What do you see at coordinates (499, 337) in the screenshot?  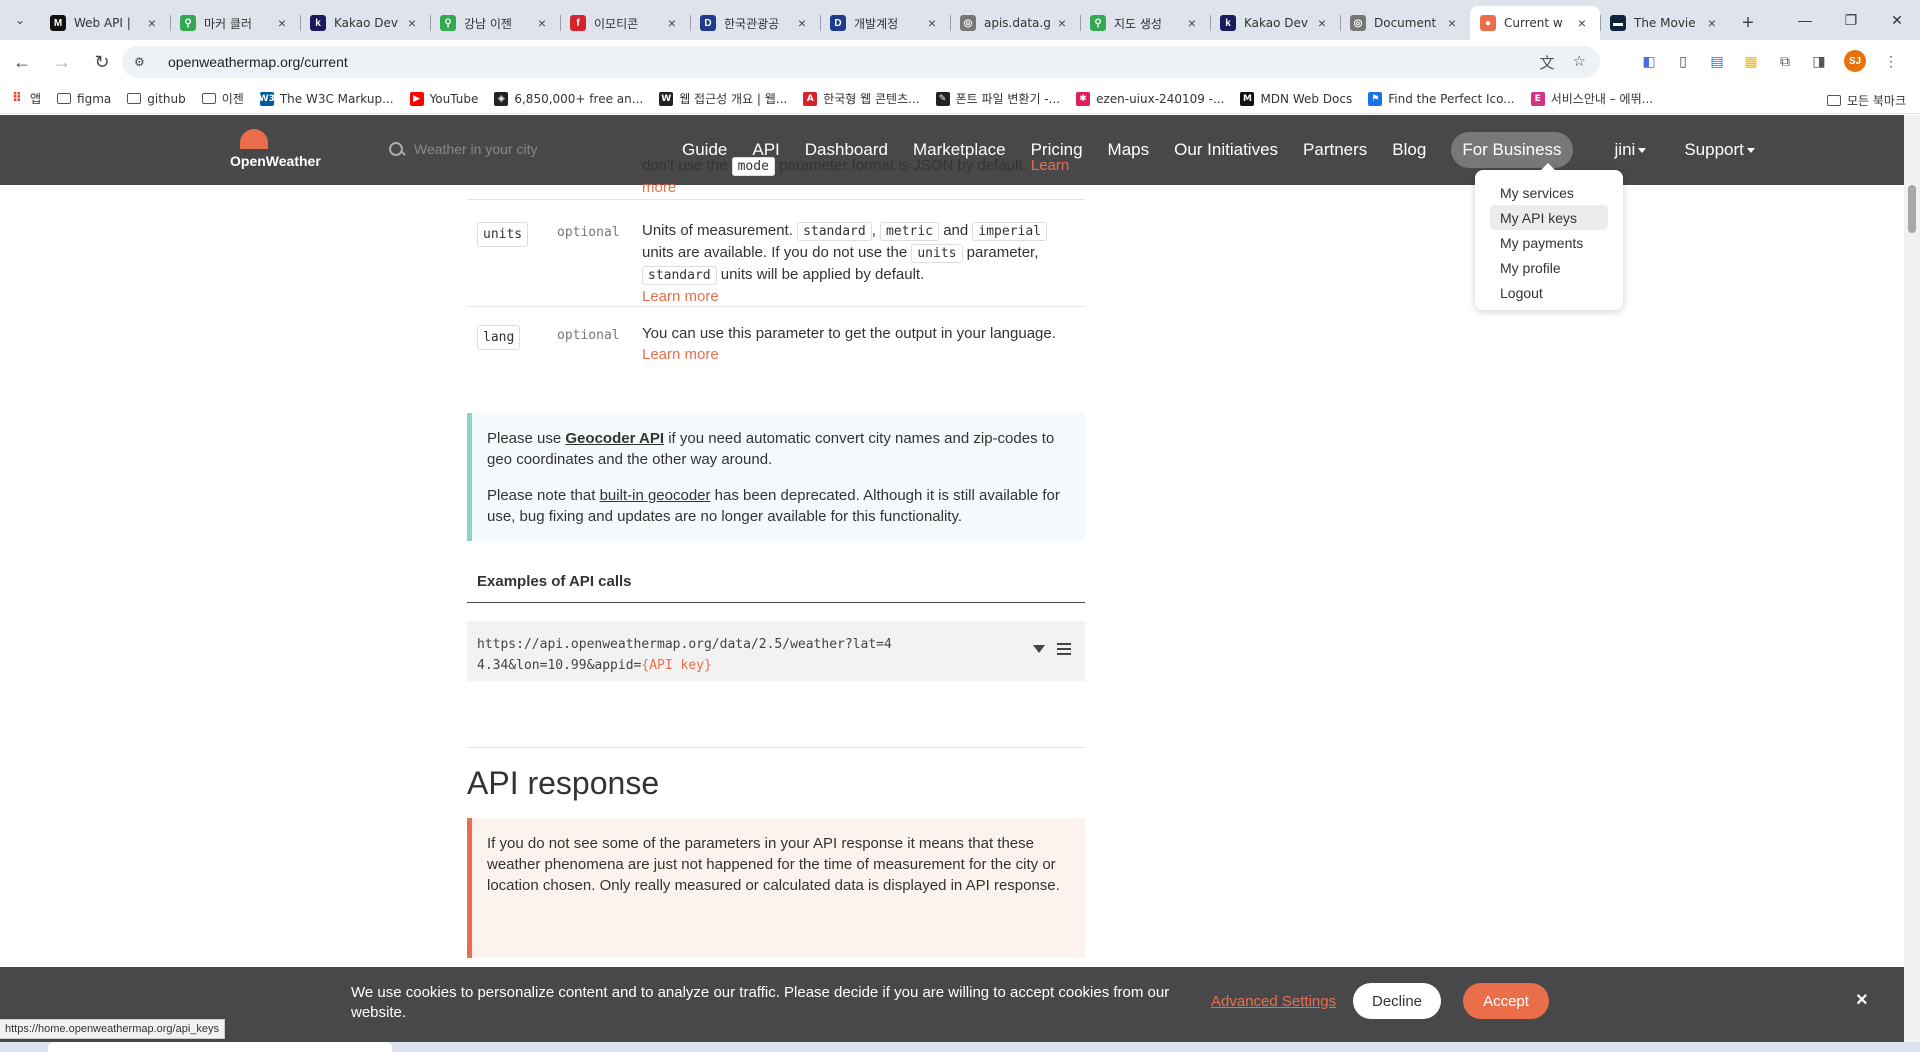 I see `param-name: lang` at bounding box center [499, 337].